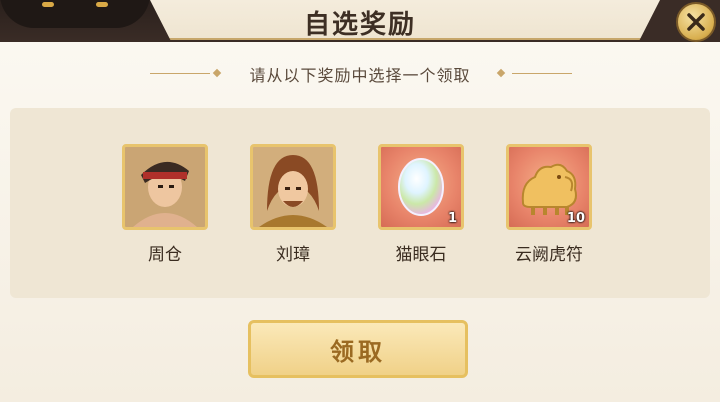 The width and height of the screenshot is (720, 402). Describe the element at coordinates (549, 187) in the screenshot. I see `reward-slot: 10` at that location.